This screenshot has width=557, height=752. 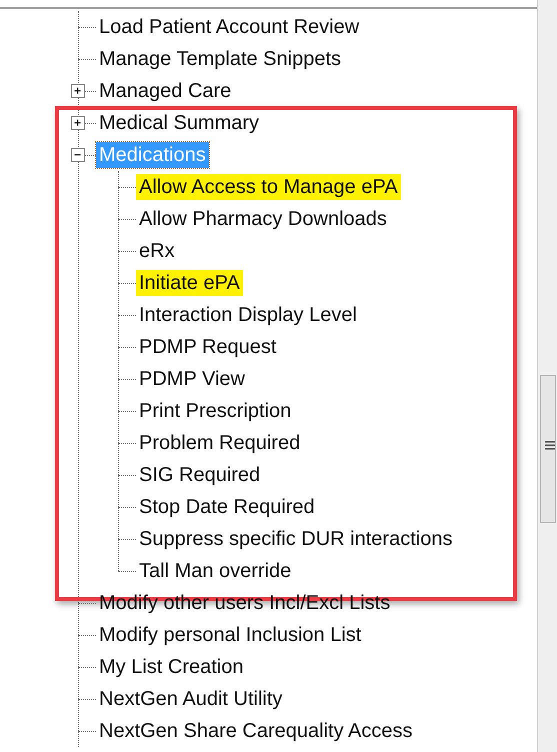 I want to click on scrollbar-thumb, so click(x=548, y=449).